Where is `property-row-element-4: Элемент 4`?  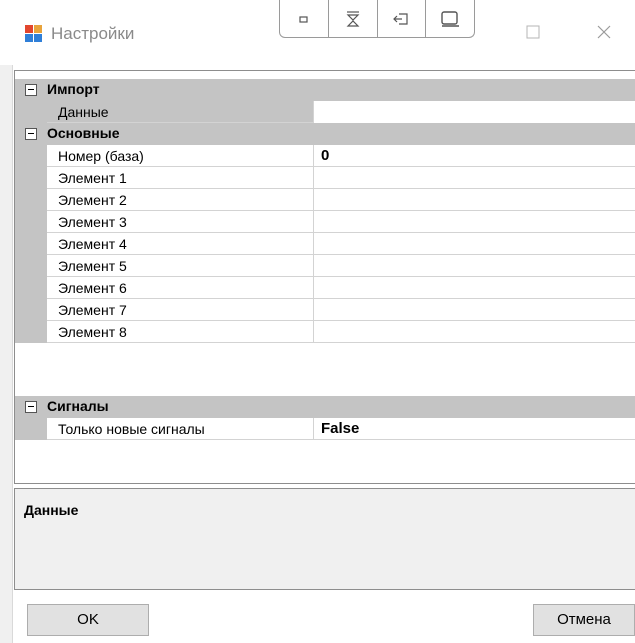 property-row-element-4: Элемент 4 is located at coordinates (325, 244).